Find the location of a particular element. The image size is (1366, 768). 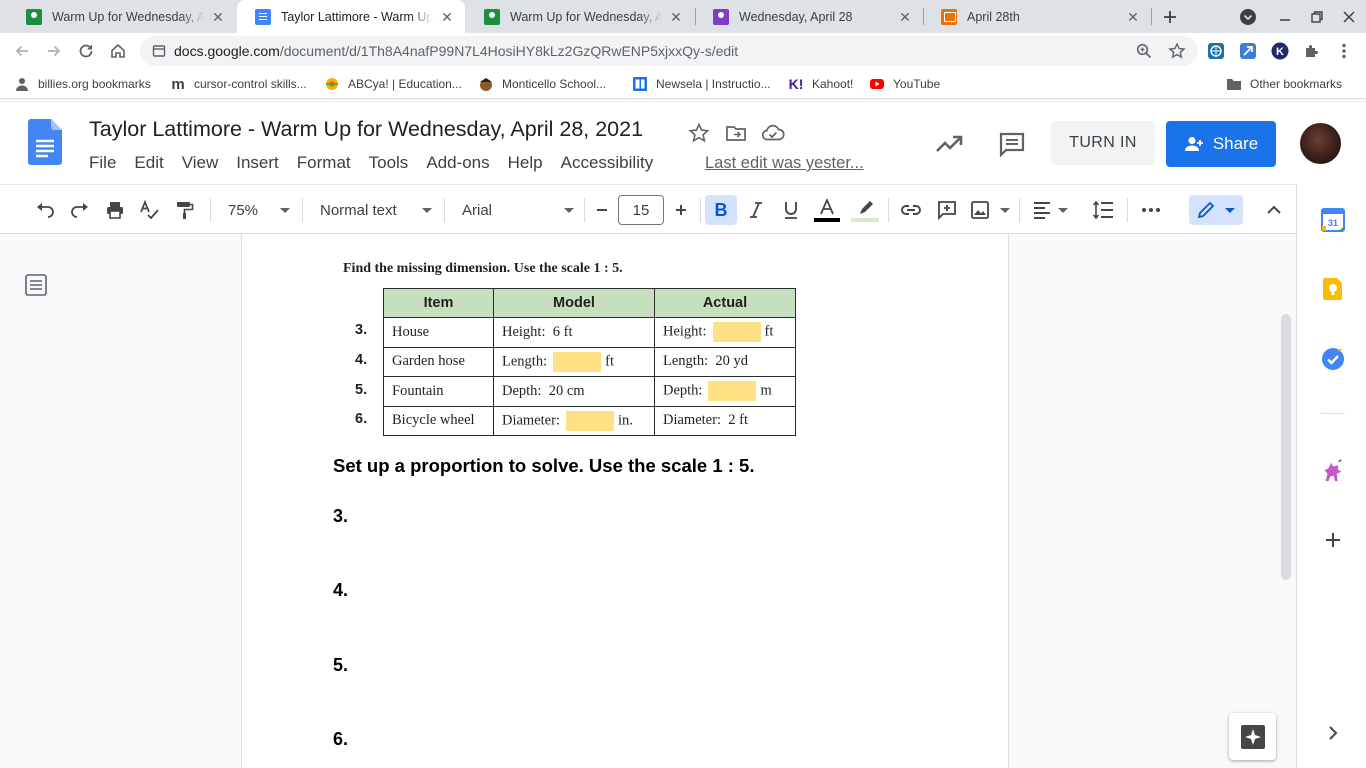

decrease-font-size-button is located at coordinates (602, 210).